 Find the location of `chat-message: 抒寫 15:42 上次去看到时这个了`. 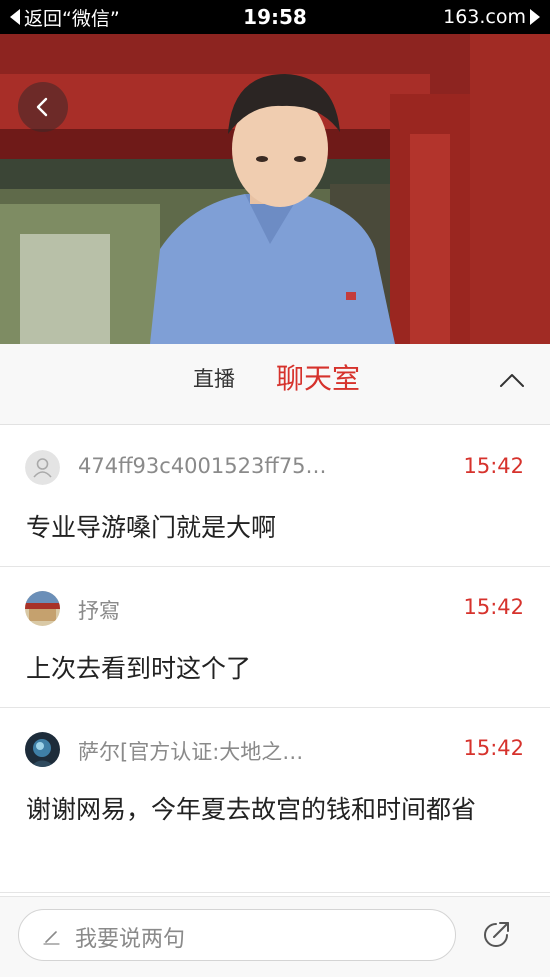

chat-message: 抒寫 15:42 上次去看到时这个了 is located at coordinates (275, 637).